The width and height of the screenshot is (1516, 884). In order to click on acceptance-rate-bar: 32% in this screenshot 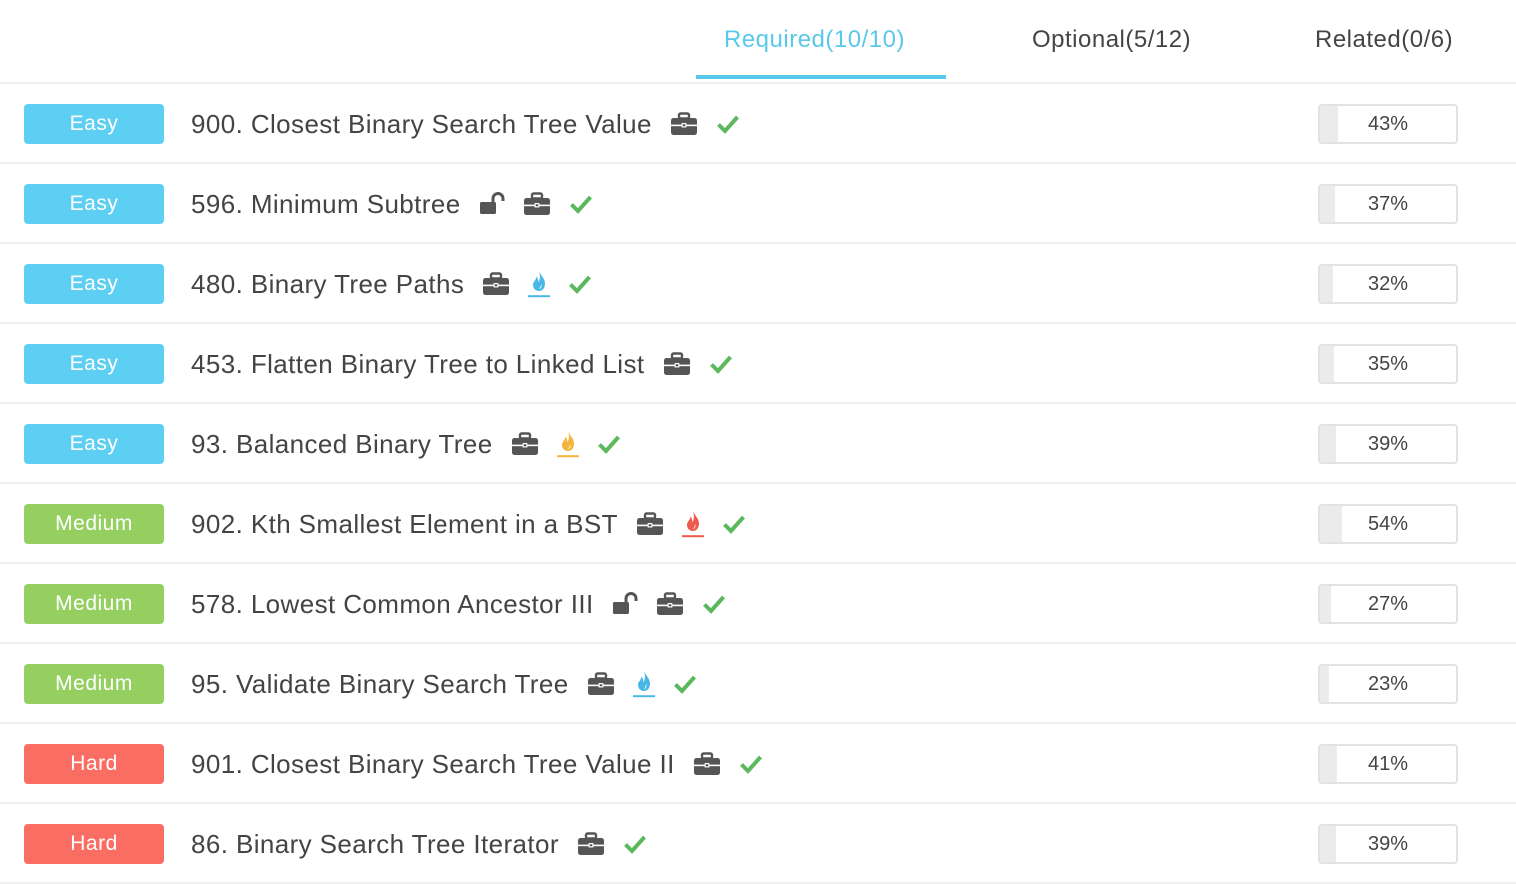, I will do `click(1388, 284)`.